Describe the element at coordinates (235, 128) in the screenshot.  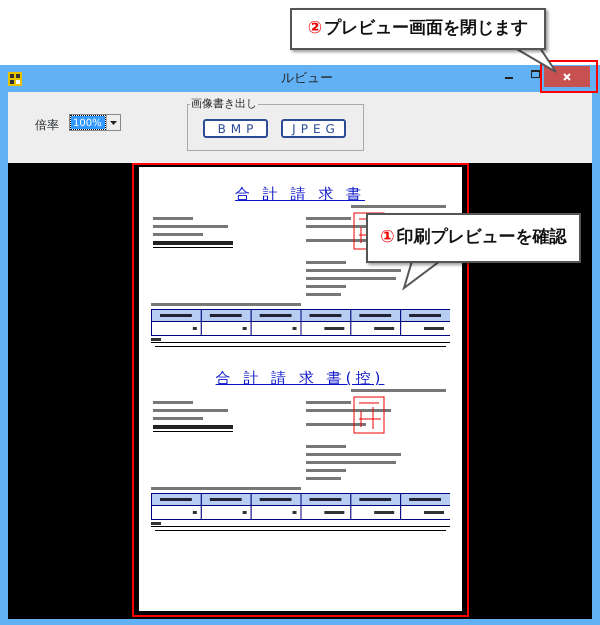
I see `export-button: BMP` at that location.